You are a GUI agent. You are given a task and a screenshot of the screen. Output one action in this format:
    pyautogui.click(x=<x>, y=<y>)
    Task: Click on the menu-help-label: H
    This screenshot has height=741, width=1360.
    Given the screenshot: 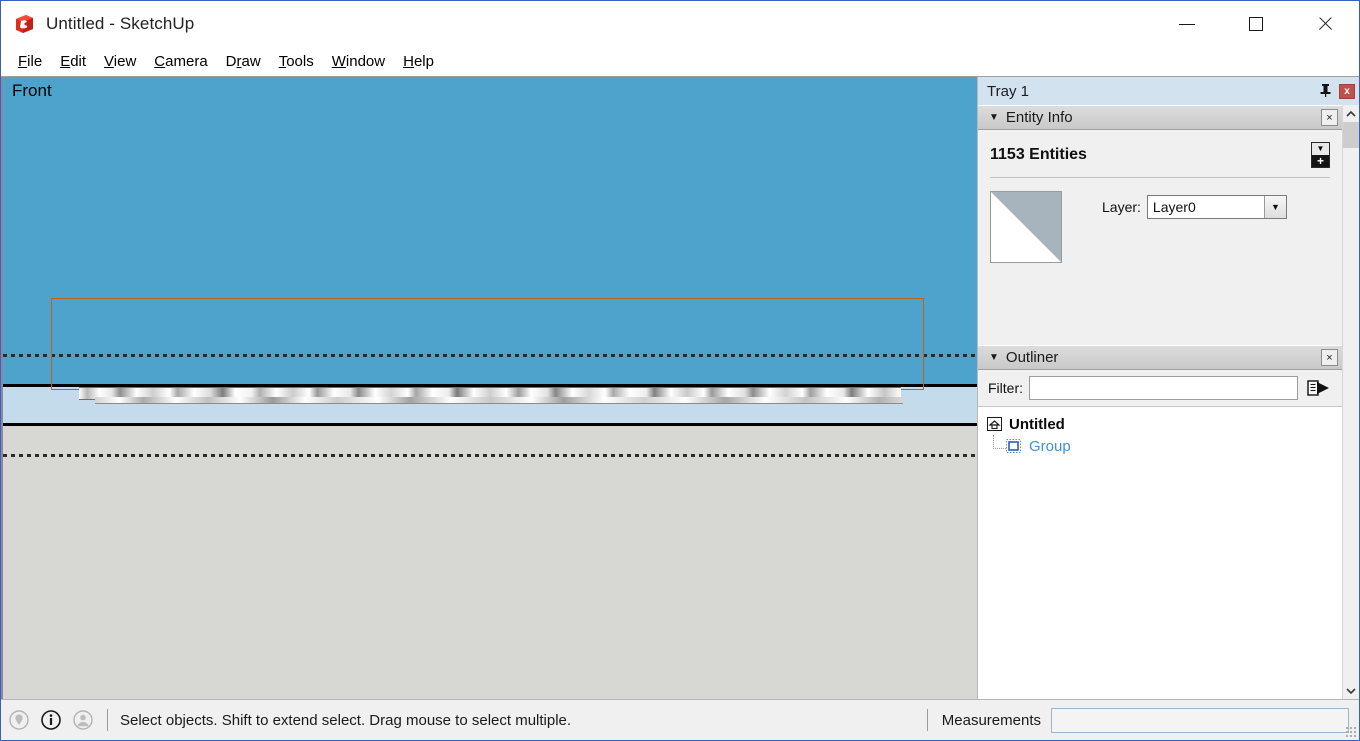 What is the action you would take?
    pyautogui.click(x=408, y=61)
    